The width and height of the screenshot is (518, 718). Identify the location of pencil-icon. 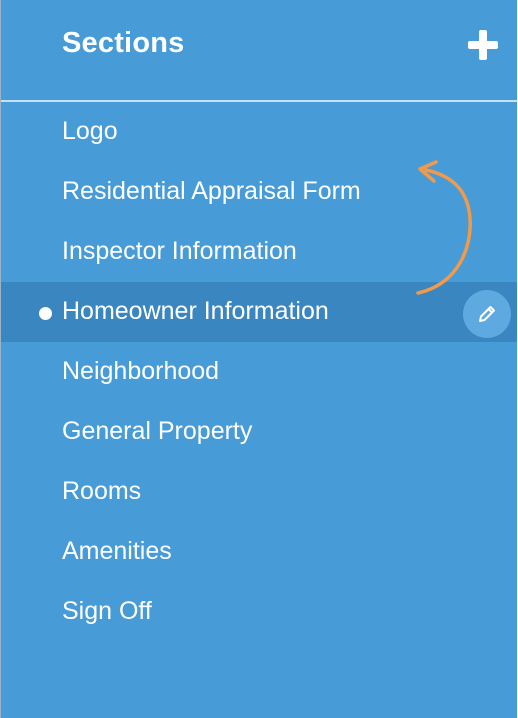
(487, 314).